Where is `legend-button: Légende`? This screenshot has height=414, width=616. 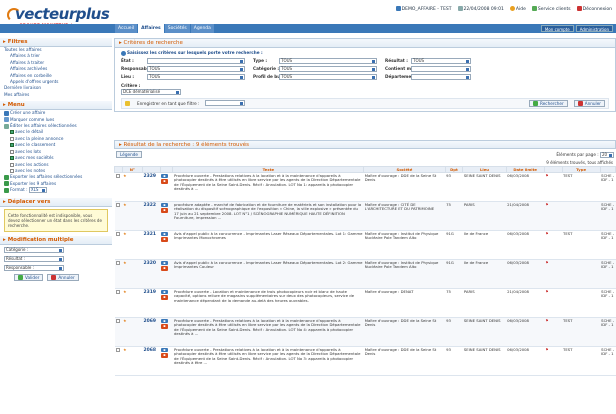
legend-button: Légende is located at coordinates (129, 154).